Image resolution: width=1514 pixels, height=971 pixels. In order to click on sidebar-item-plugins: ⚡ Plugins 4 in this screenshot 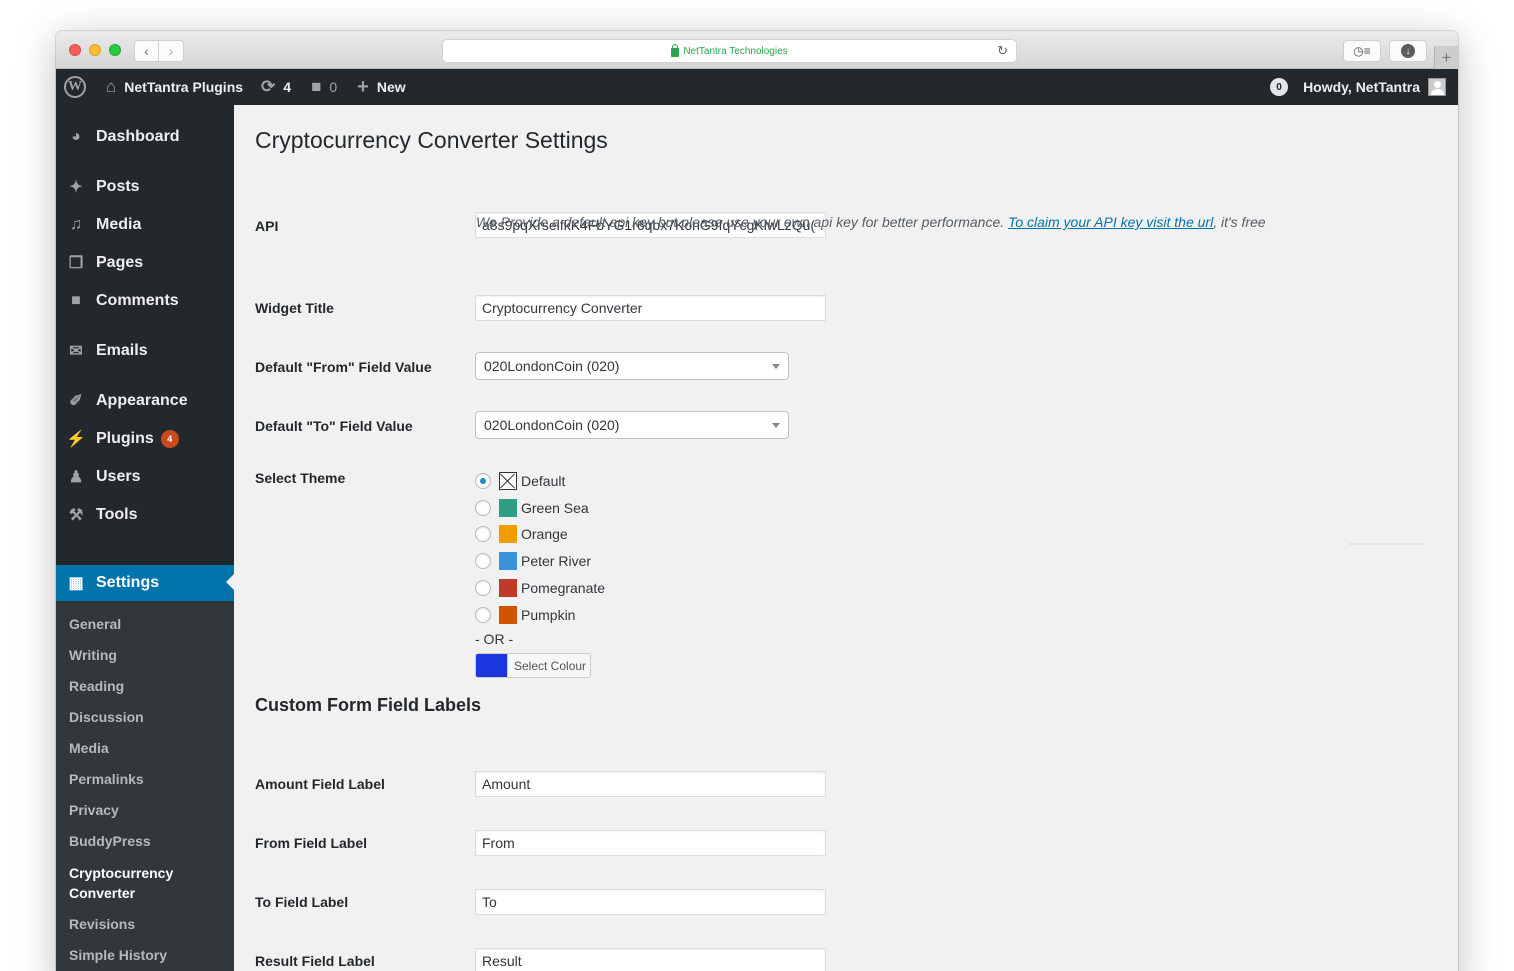, I will do `click(145, 439)`.